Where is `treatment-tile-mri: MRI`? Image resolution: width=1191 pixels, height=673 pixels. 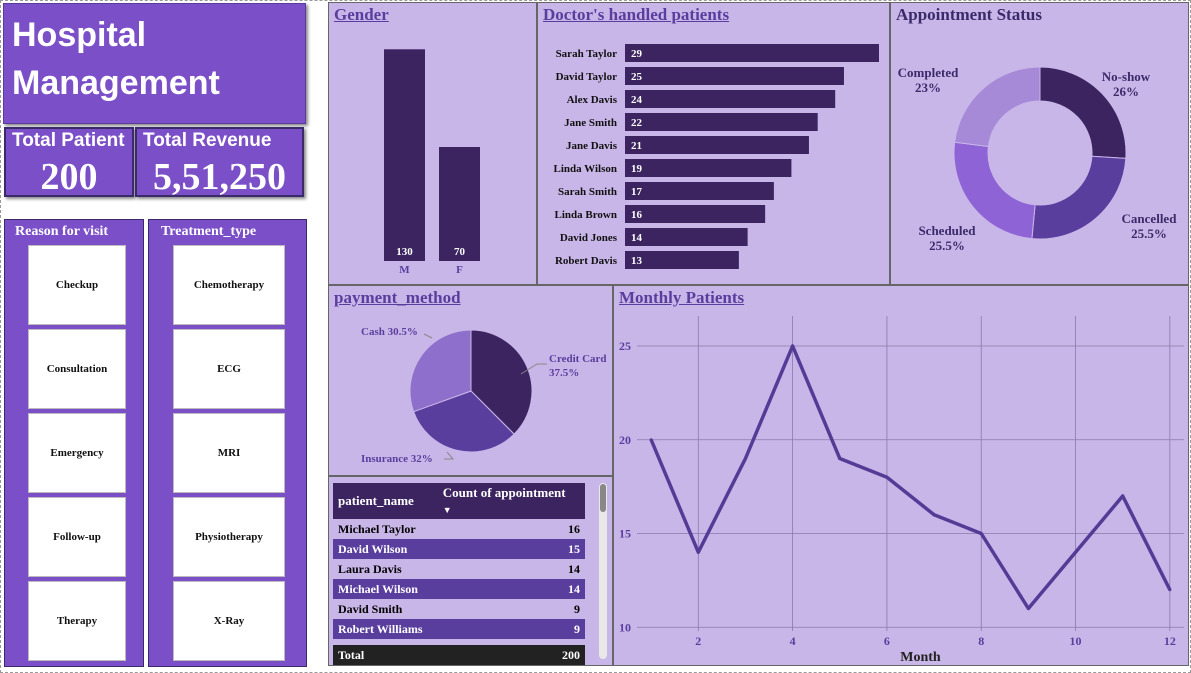 treatment-tile-mri: MRI is located at coordinates (229, 453).